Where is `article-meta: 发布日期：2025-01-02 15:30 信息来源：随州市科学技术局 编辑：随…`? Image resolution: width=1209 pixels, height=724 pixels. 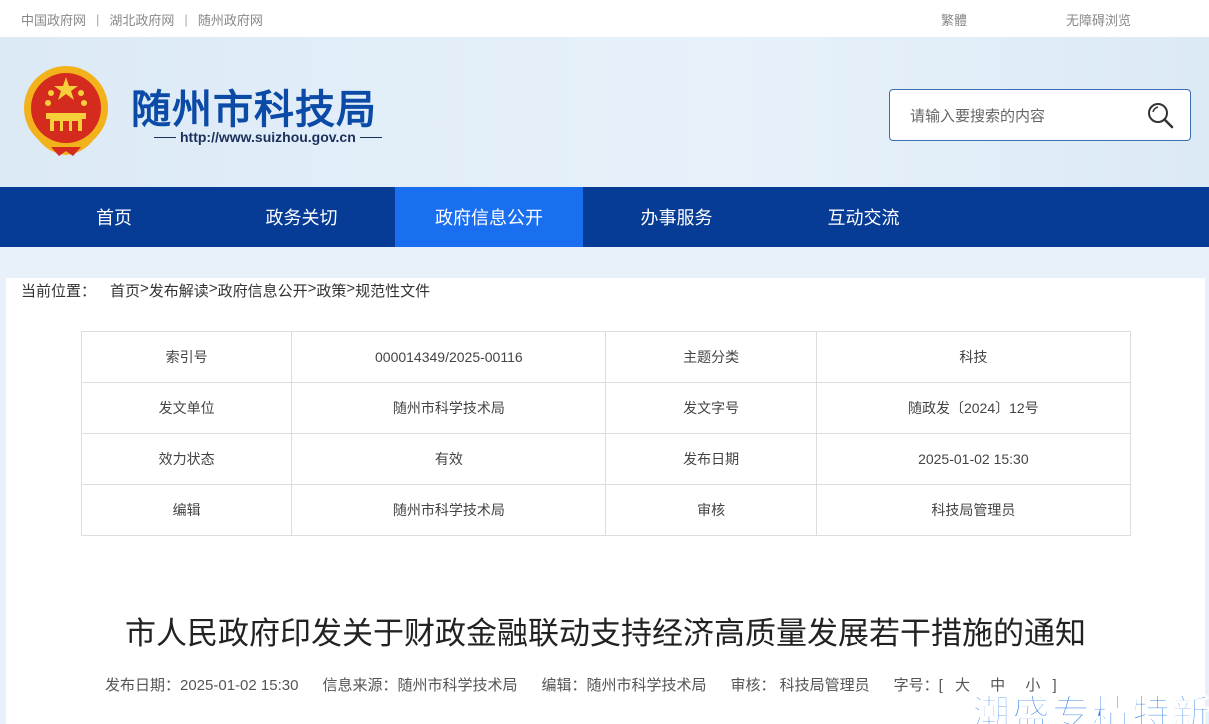 article-meta: 发布日期：2025-01-02 15:30 信息来源：随州市科学技术局 编辑：随… is located at coordinates (581, 684).